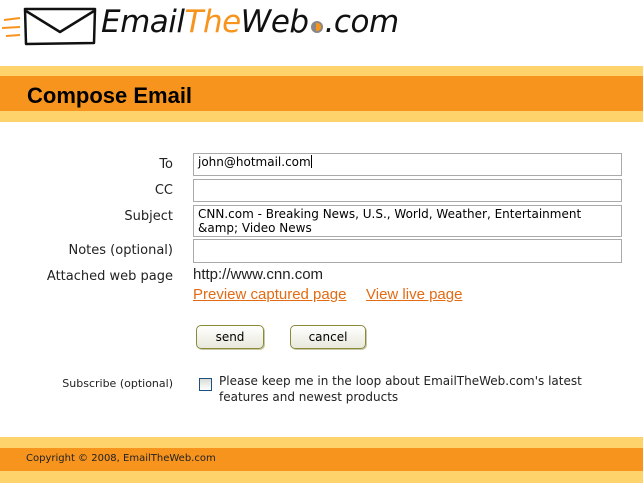 The width and height of the screenshot is (643, 483). I want to click on envelope-icon, so click(60, 26).